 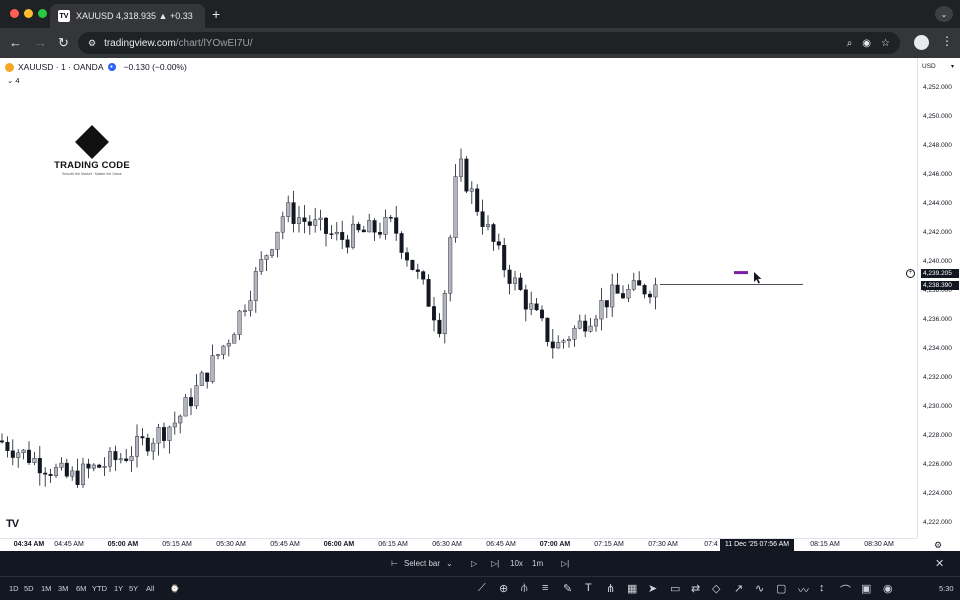 What do you see at coordinates (537, 563) in the screenshot?
I see `replay-interval: 1m` at bounding box center [537, 563].